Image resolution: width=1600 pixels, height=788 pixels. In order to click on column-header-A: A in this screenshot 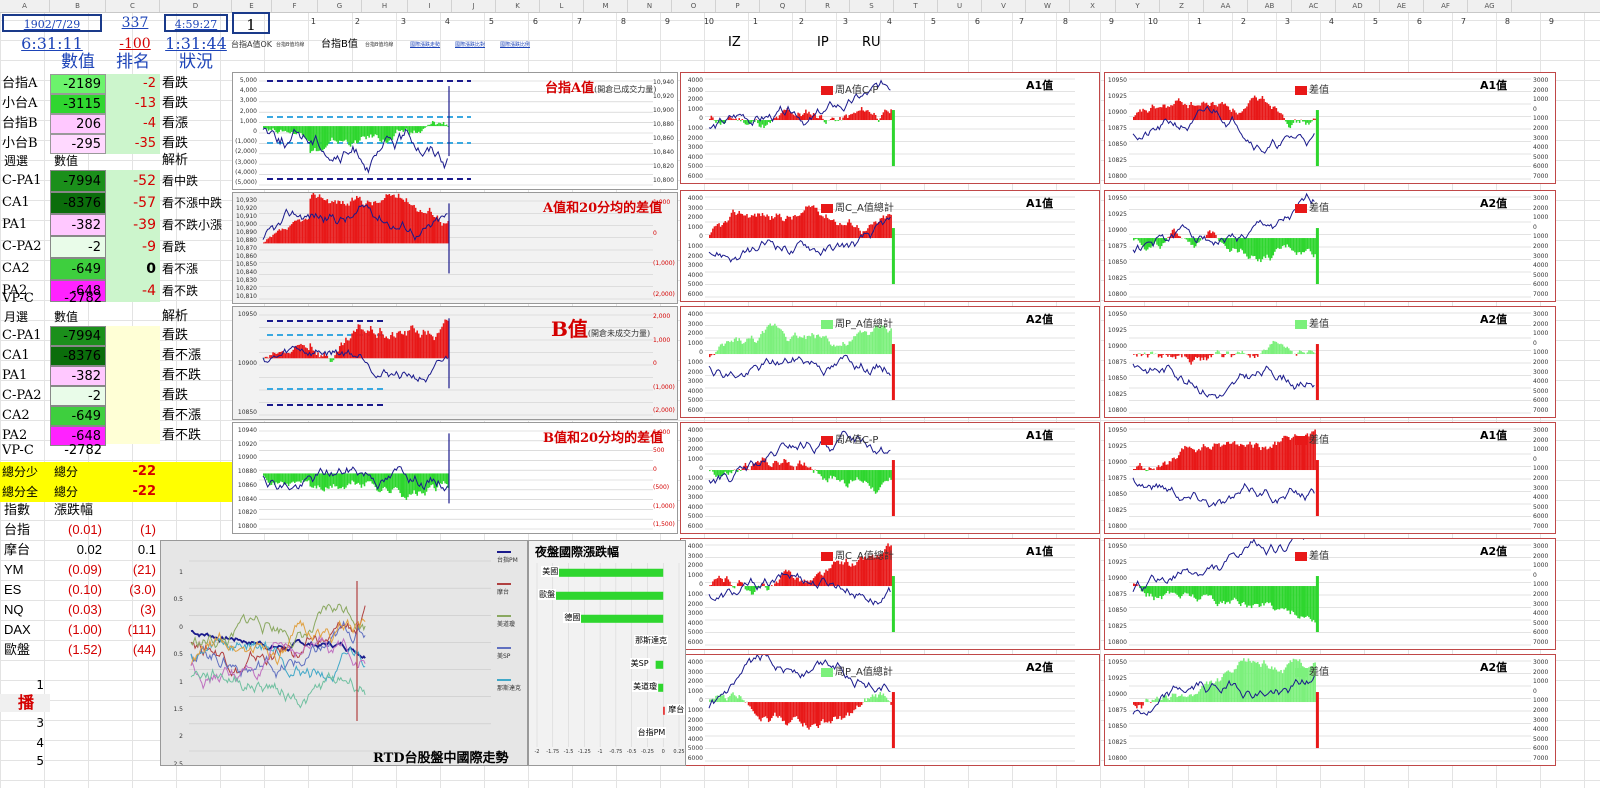, I will do `click(25, 6)`.